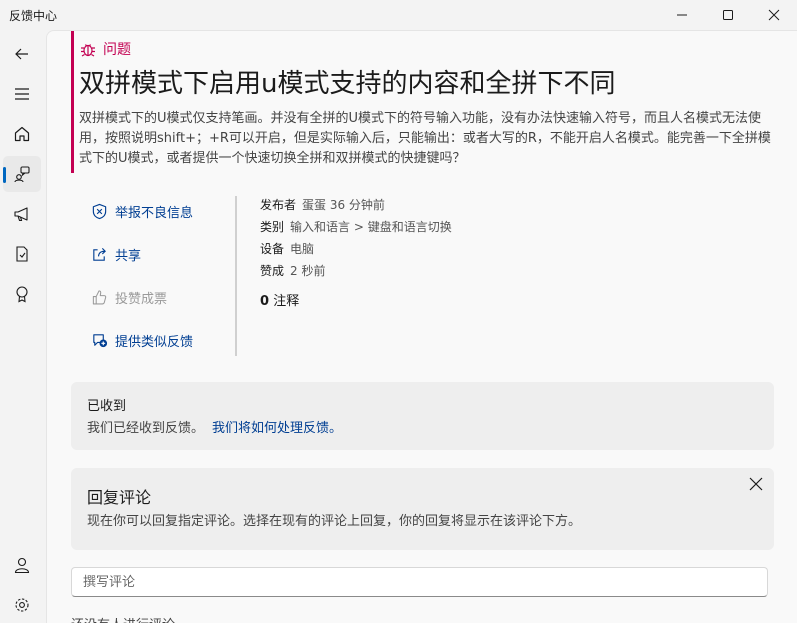  Describe the element at coordinates (272, 271) in the screenshot. I see `meta-upvote-label: 赞成` at that location.